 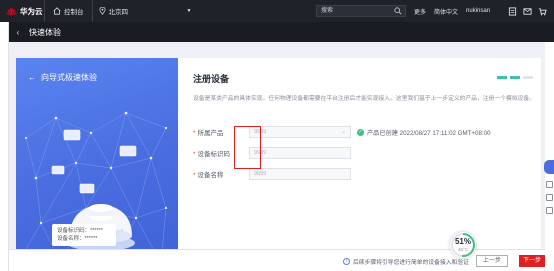 What do you see at coordinates (300, 153) in the screenshot?
I see `device-id-input: 9999` at bounding box center [300, 153].